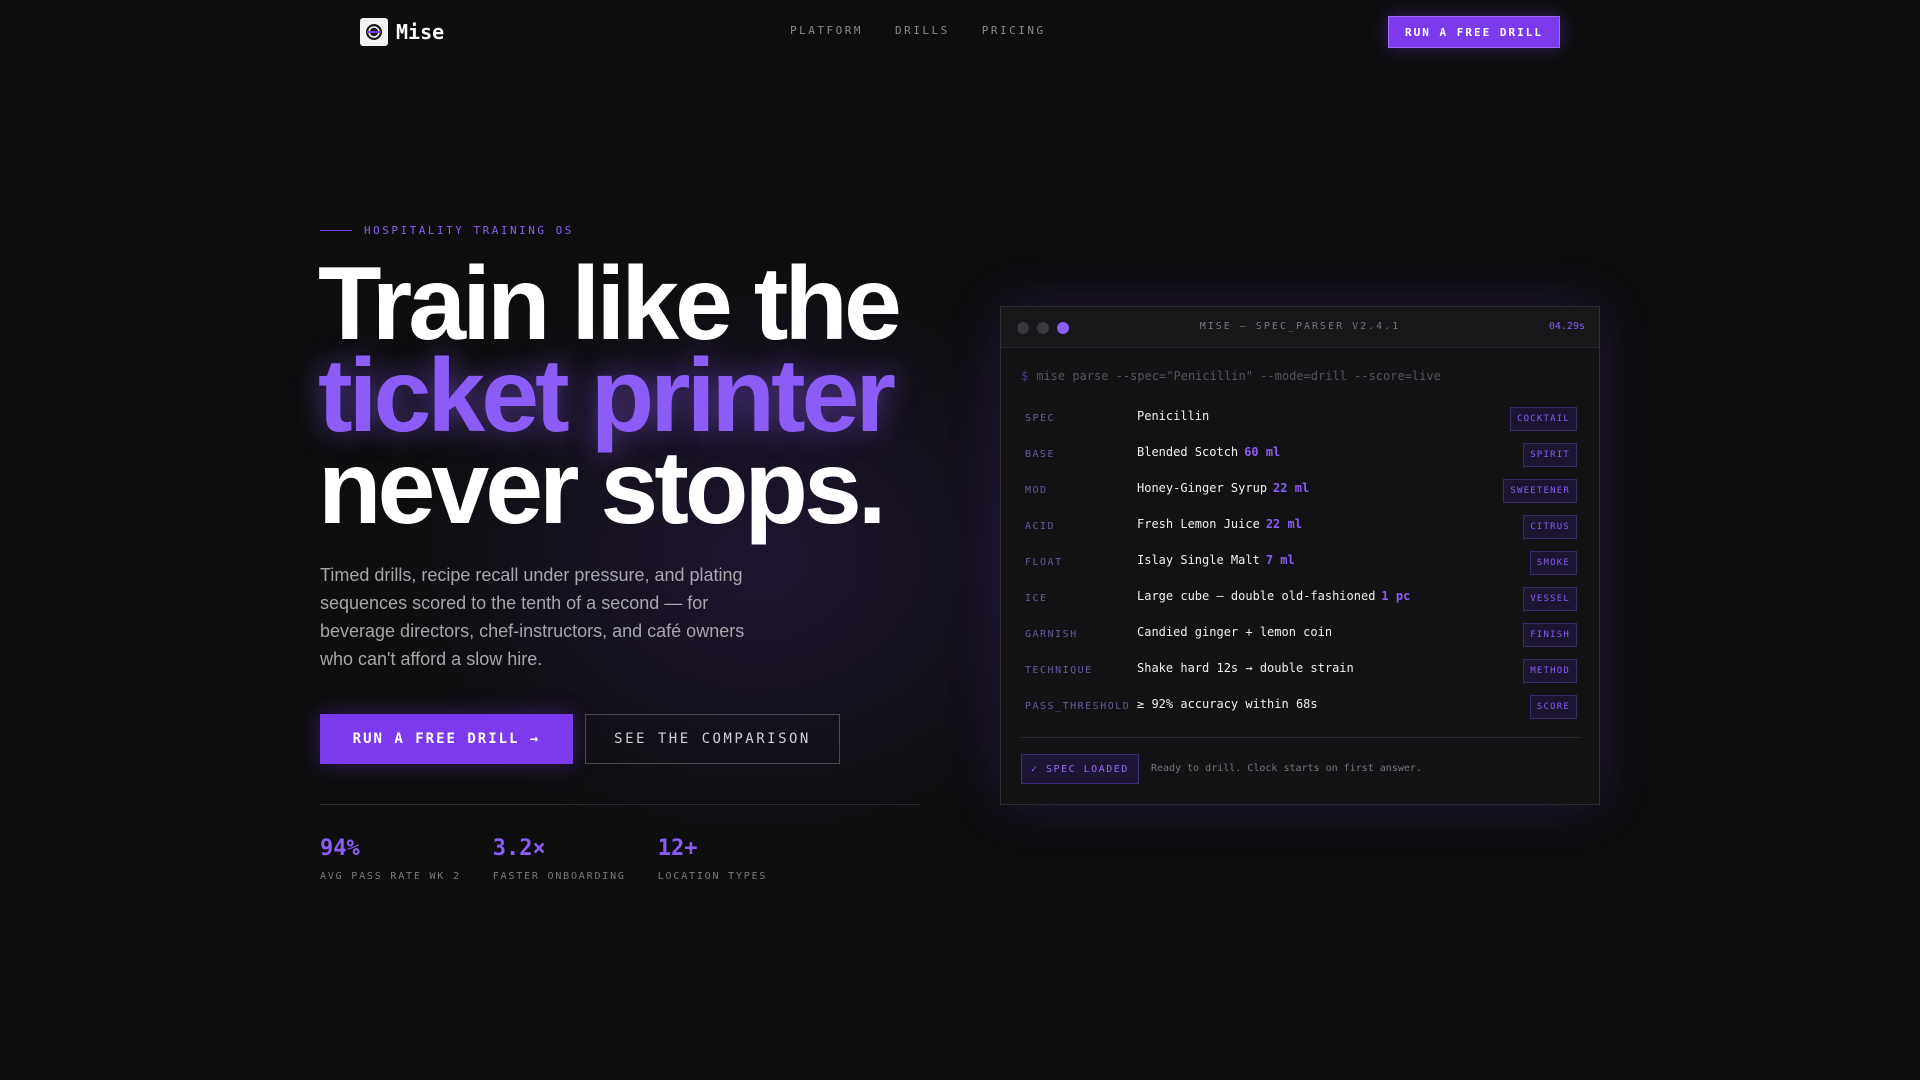 The width and height of the screenshot is (1920, 1080). What do you see at coordinates (1550, 671) in the screenshot?
I see `row-tag: METHOD` at bounding box center [1550, 671].